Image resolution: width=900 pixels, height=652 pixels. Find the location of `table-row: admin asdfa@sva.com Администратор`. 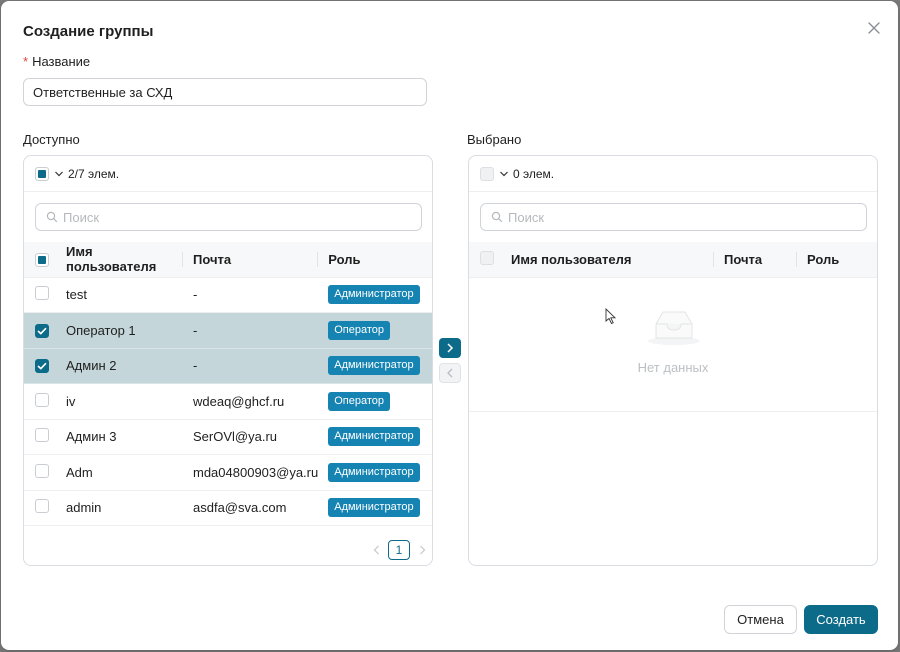

table-row: admin asdfa@sva.com Администратор is located at coordinates (228, 508).